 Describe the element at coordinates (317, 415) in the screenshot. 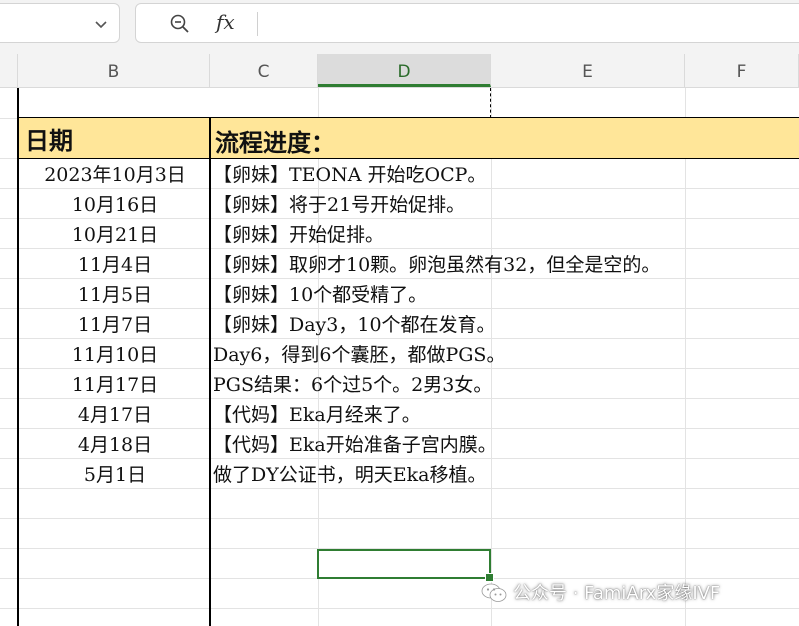

I see `table-row-progress: 【代妈】Eka月经来了。` at that location.